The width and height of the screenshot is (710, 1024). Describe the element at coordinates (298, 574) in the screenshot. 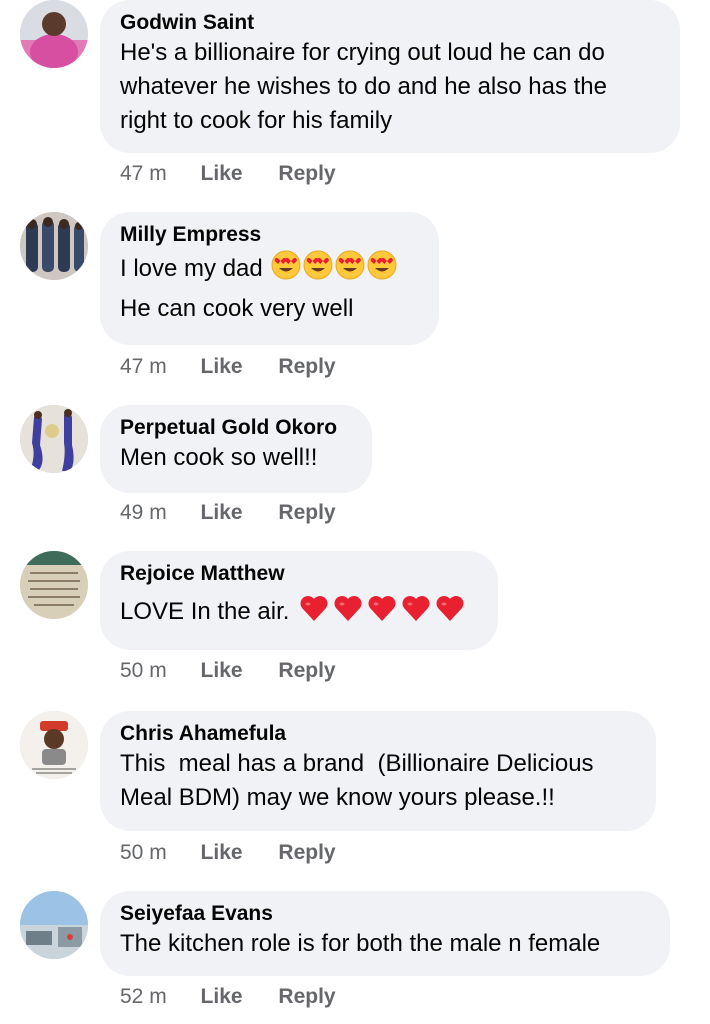

I see `comment-author: Rejoice Matthew` at that location.